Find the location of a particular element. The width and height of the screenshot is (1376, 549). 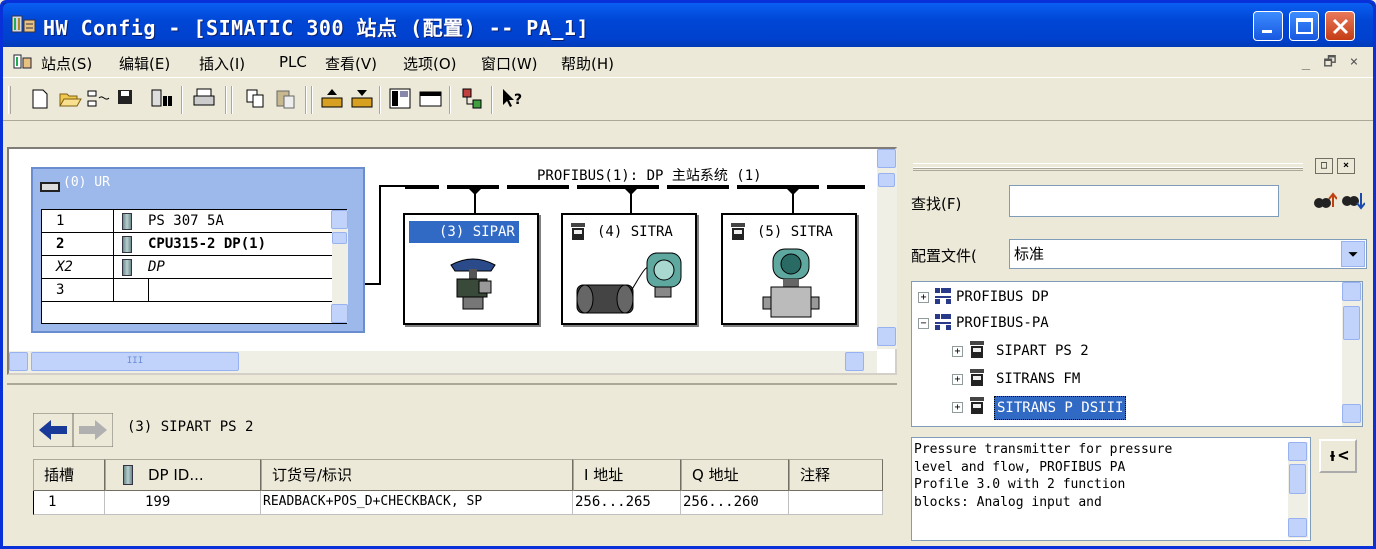

window-icon is located at coordinates (430, 99).